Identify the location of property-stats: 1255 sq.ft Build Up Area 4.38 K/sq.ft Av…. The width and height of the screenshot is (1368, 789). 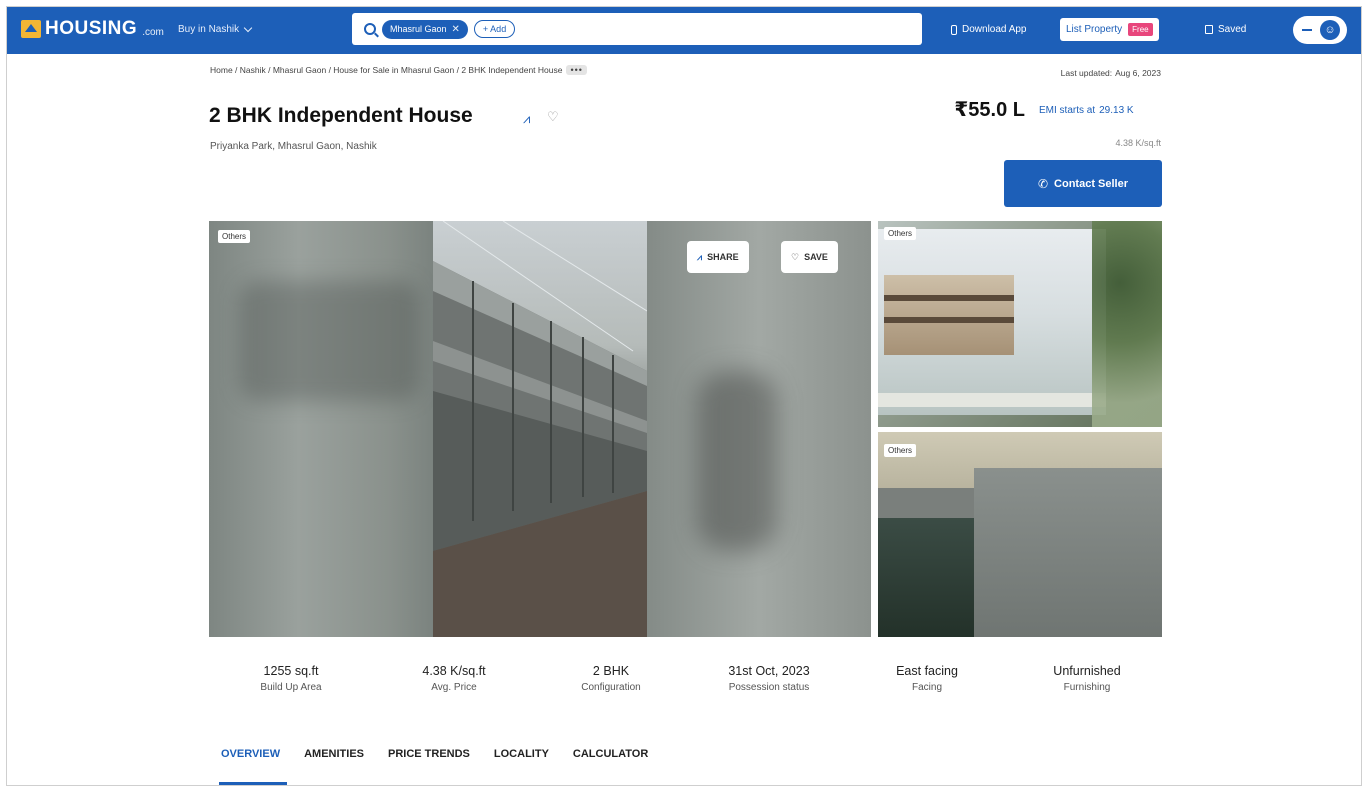
(689, 684).